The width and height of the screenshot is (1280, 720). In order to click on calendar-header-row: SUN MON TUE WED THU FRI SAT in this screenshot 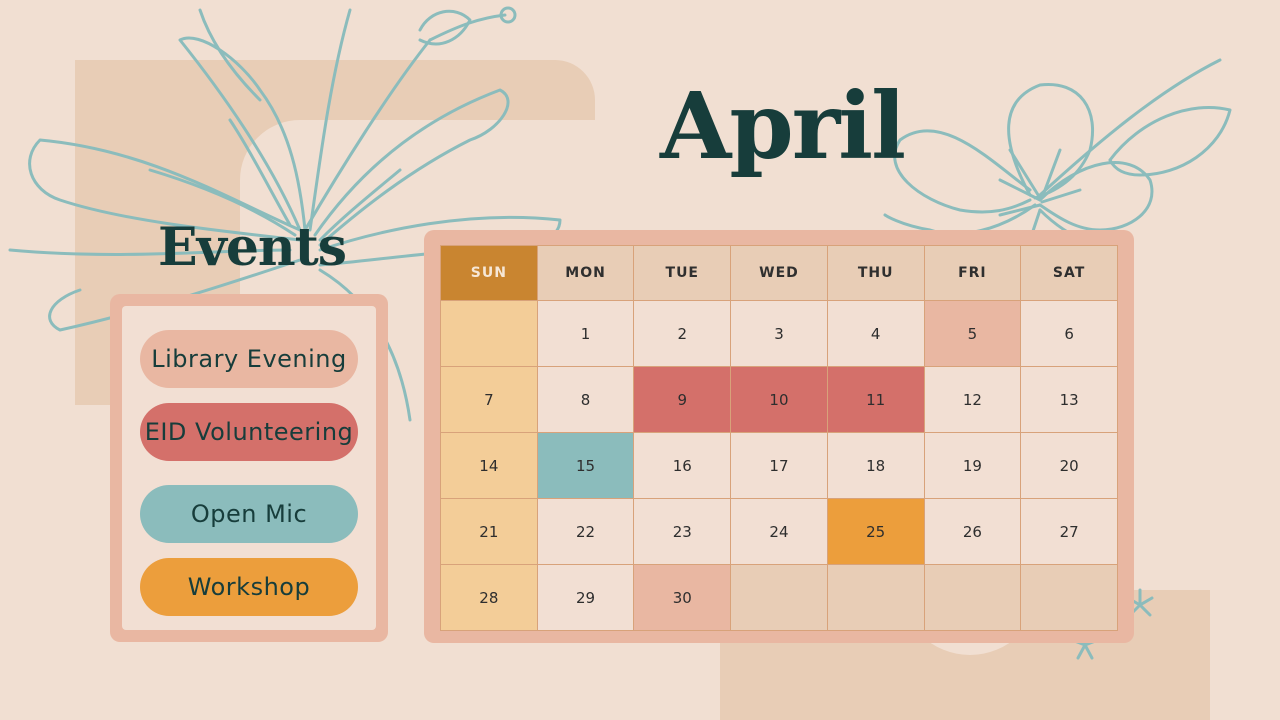, I will do `click(779, 273)`.